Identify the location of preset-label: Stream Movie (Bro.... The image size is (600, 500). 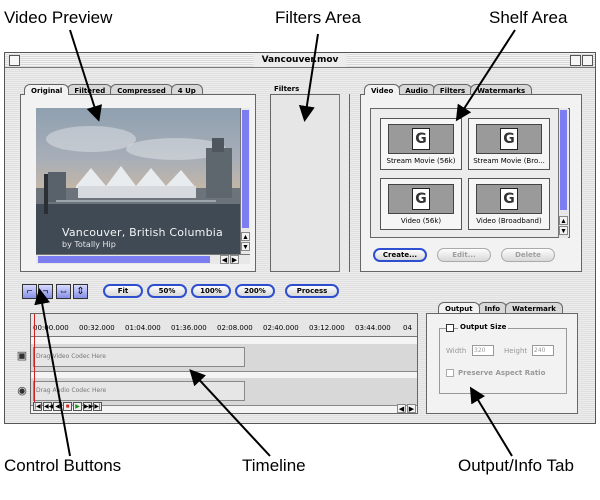
(509, 161).